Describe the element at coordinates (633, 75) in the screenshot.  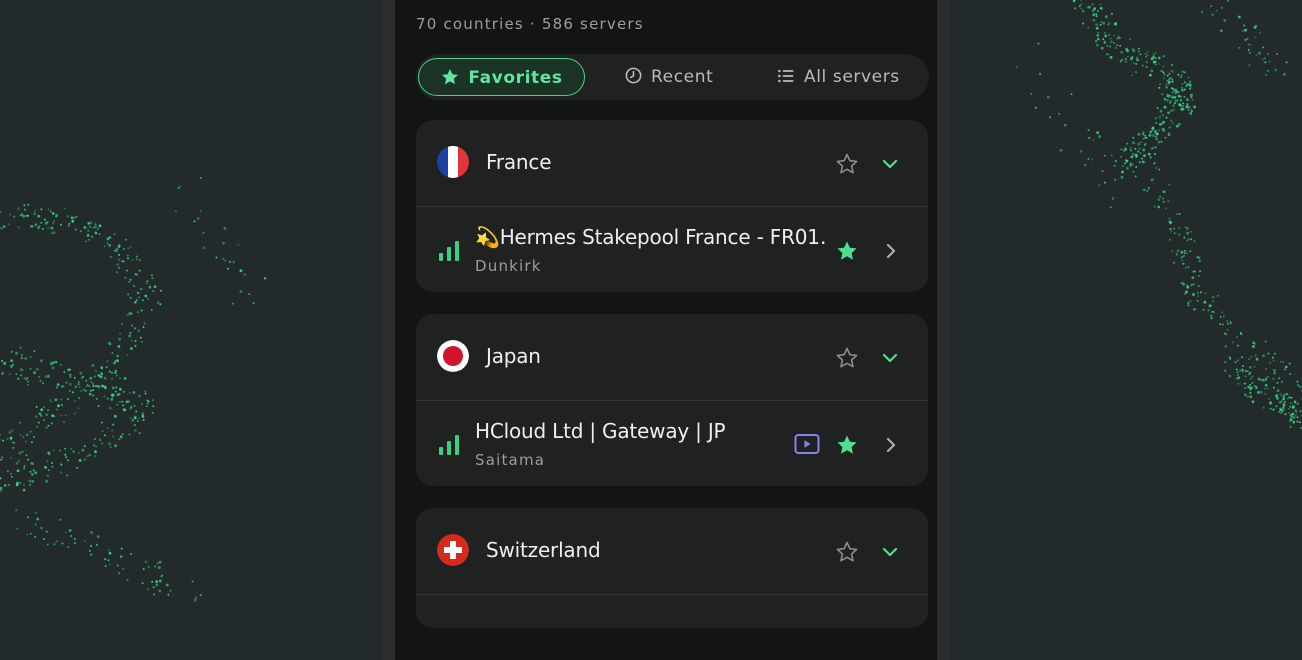
I see `clock-icon` at that location.